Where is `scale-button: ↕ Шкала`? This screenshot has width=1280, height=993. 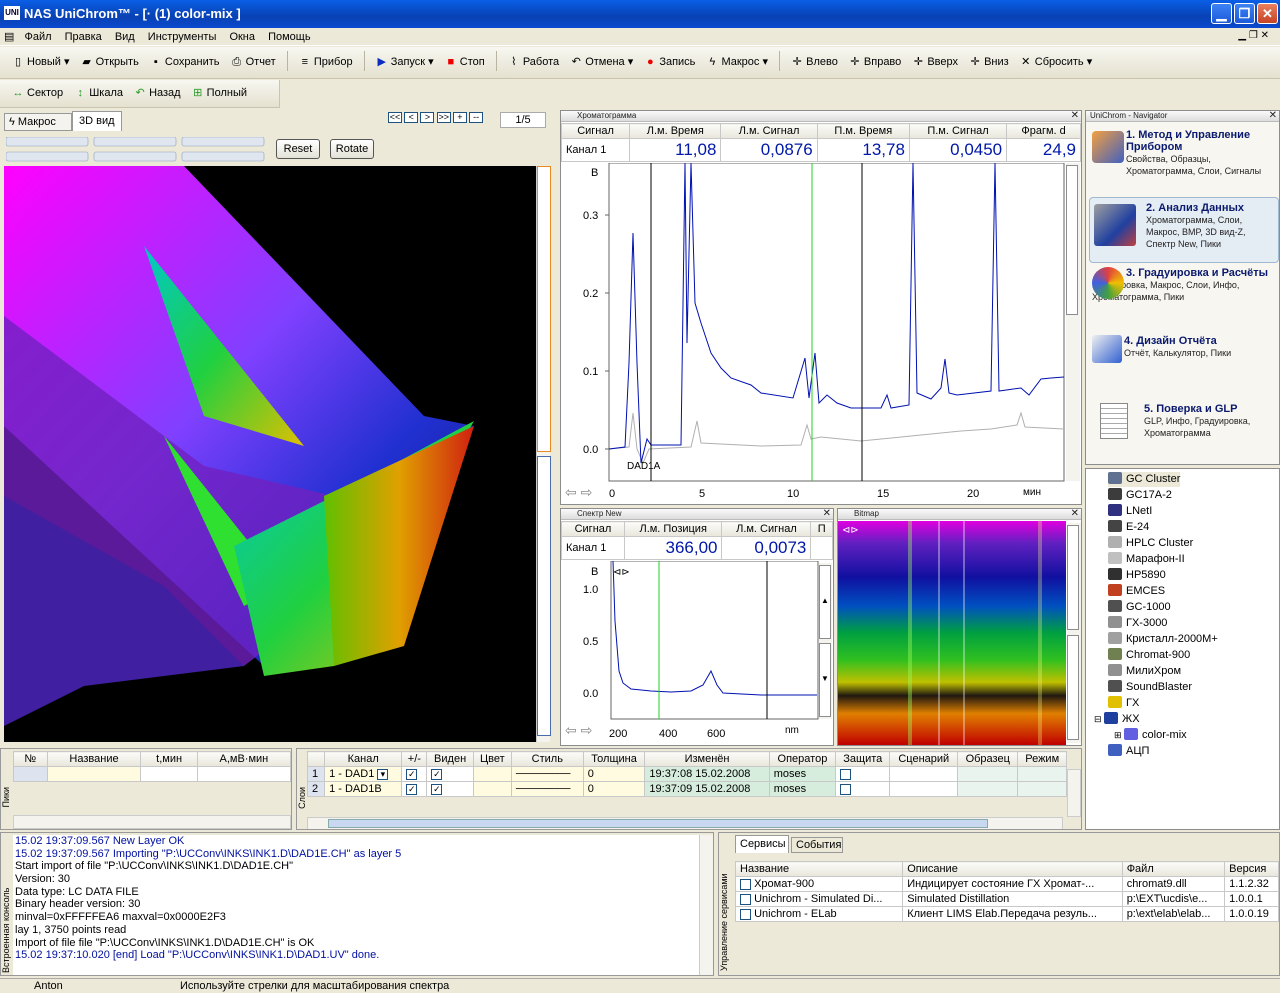
scale-button: ↕ Шкала is located at coordinates (98, 95).